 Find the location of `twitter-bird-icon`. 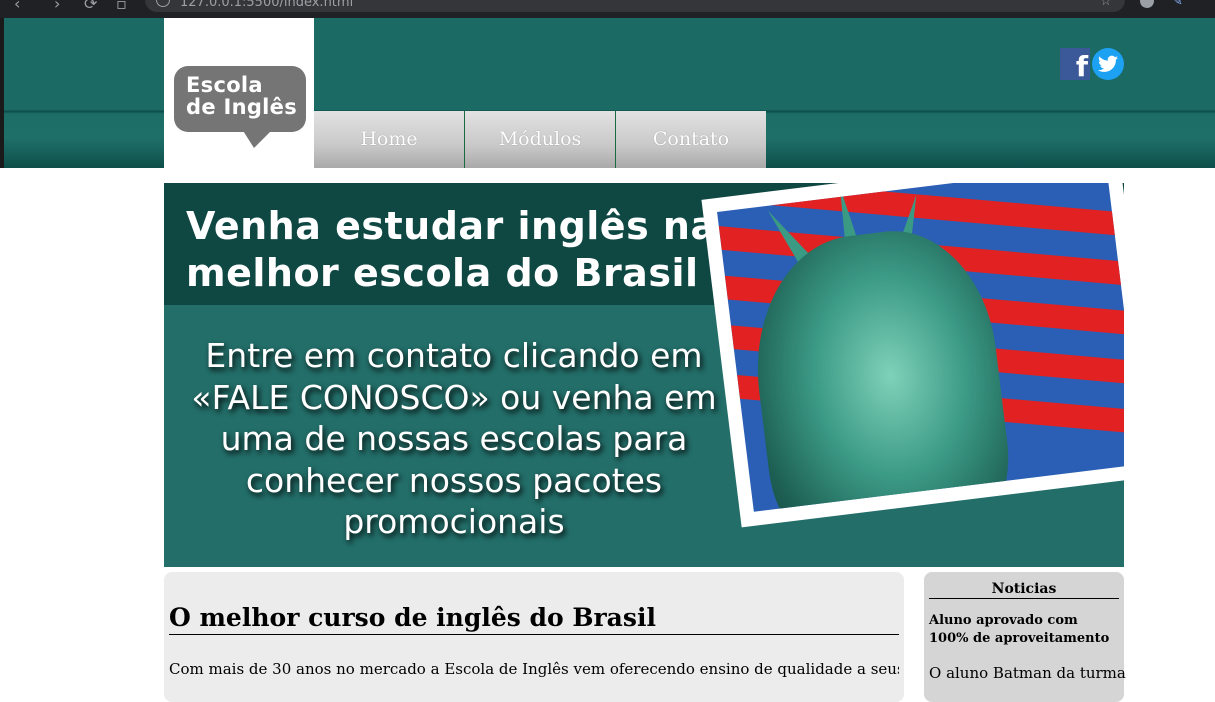

twitter-bird-icon is located at coordinates (1108, 63).